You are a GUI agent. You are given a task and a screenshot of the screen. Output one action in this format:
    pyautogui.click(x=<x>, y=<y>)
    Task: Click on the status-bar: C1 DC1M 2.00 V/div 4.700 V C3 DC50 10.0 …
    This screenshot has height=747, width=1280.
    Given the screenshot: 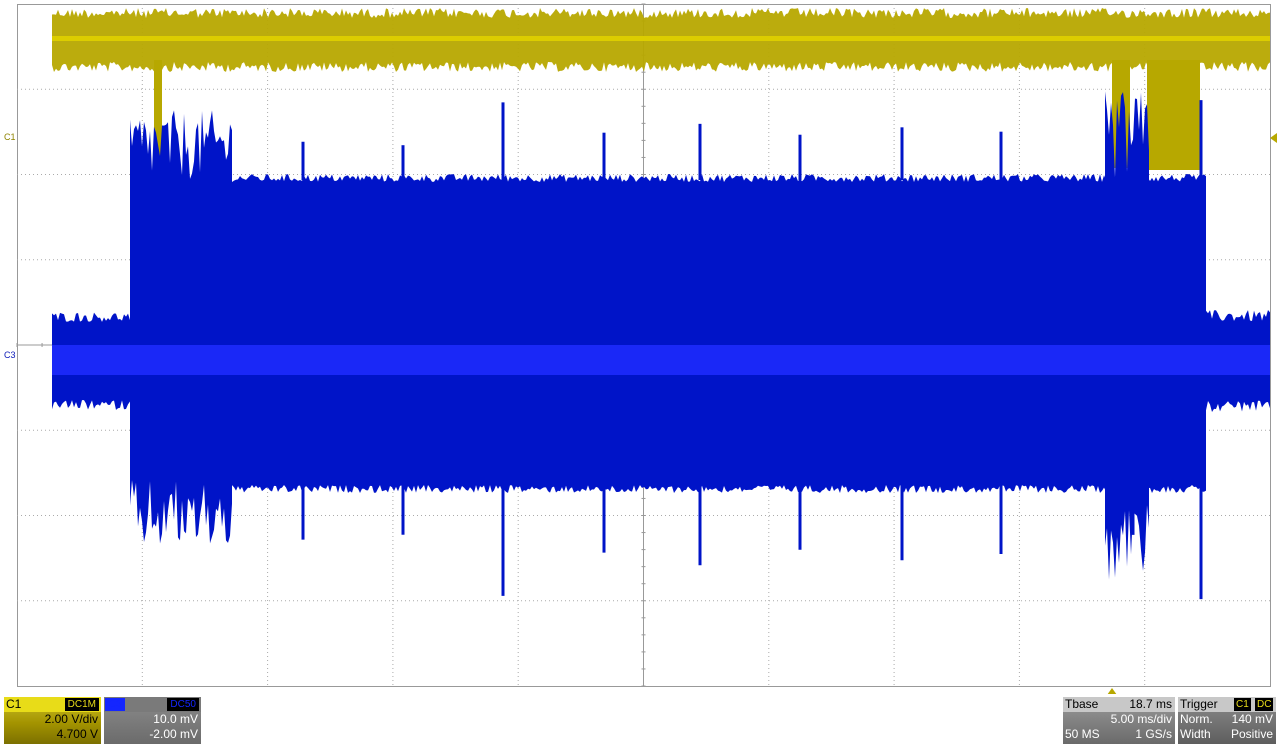 What is the action you would take?
    pyautogui.click(x=640, y=720)
    